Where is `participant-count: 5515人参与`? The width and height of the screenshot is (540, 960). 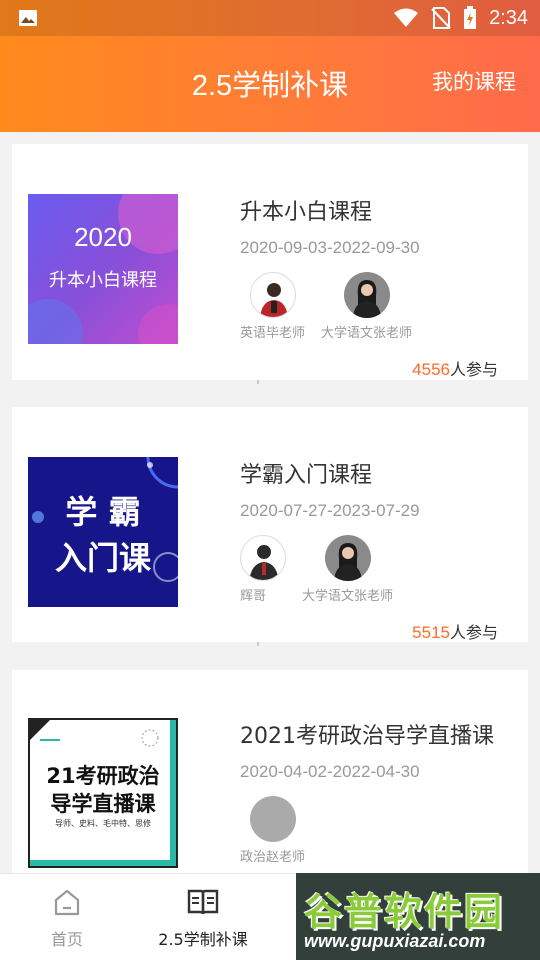
participant-count: 5515人参与 is located at coordinates (455, 631).